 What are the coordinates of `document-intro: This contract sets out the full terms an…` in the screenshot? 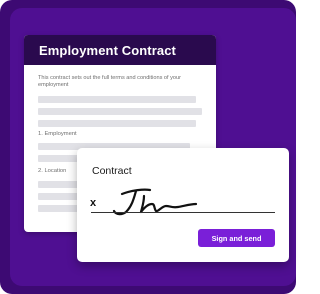 It's located at (110, 81).